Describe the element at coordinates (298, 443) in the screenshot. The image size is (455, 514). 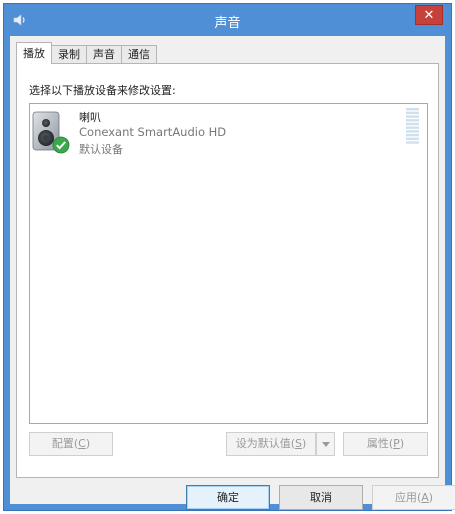
I see `set-default-accesskey: S` at that location.